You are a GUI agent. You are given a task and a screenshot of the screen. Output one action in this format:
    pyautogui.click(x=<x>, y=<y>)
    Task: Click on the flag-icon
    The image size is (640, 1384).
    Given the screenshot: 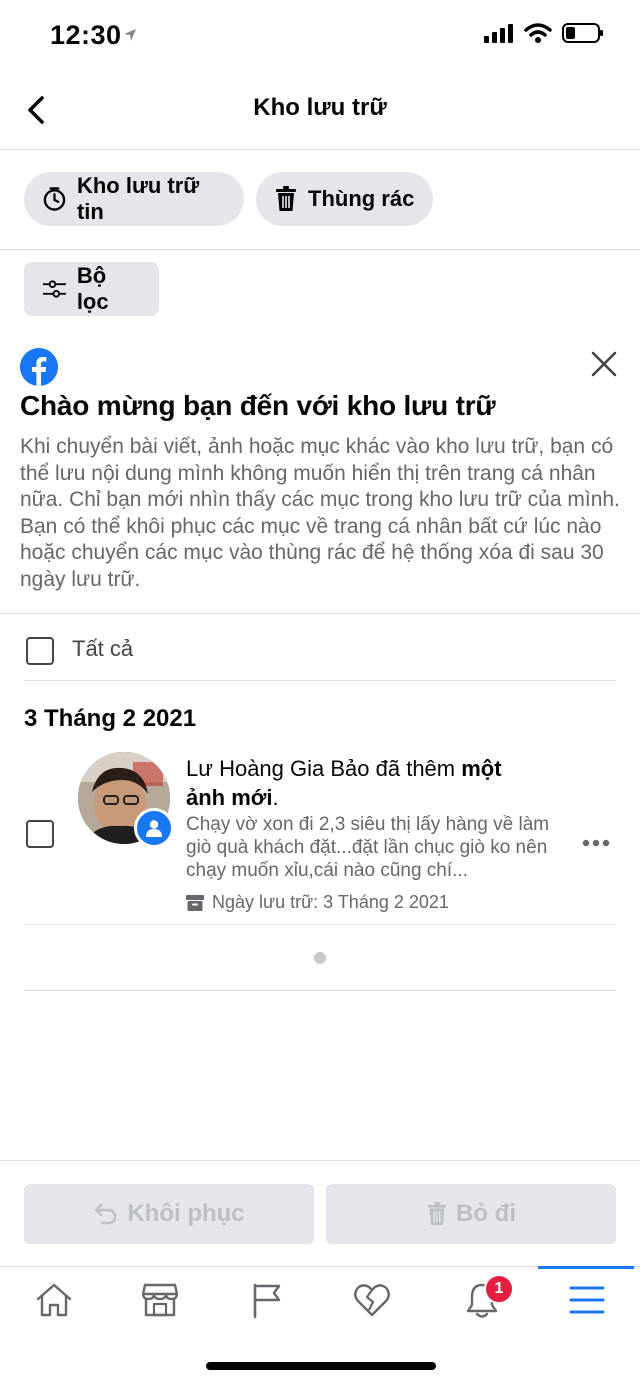 What is the action you would take?
    pyautogui.click(x=267, y=1301)
    